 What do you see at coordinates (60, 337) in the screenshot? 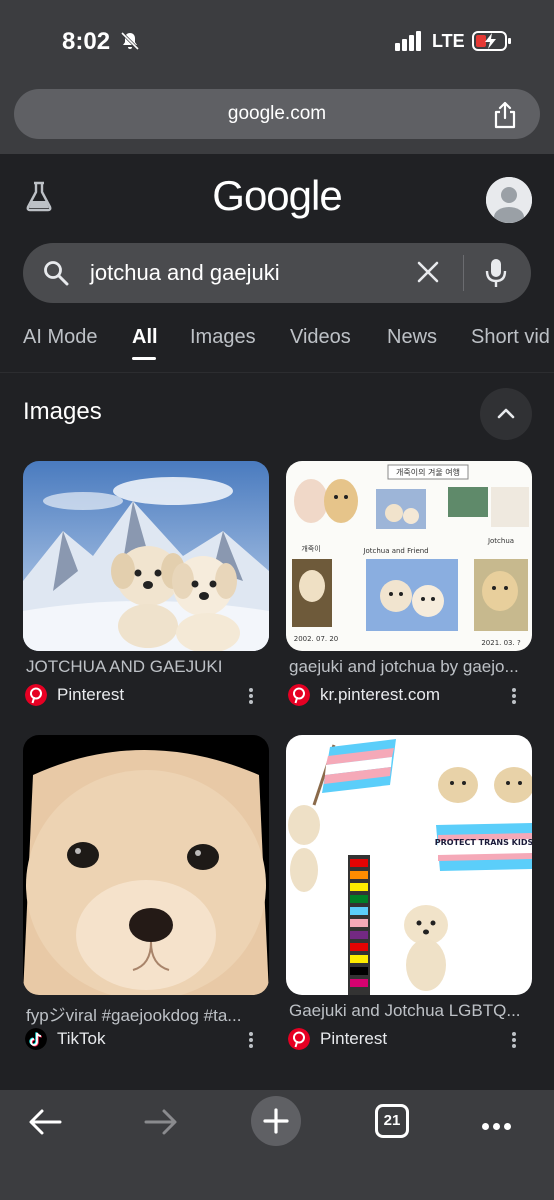
I see `tab-ai-mode: AI Mode` at bounding box center [60, 337].